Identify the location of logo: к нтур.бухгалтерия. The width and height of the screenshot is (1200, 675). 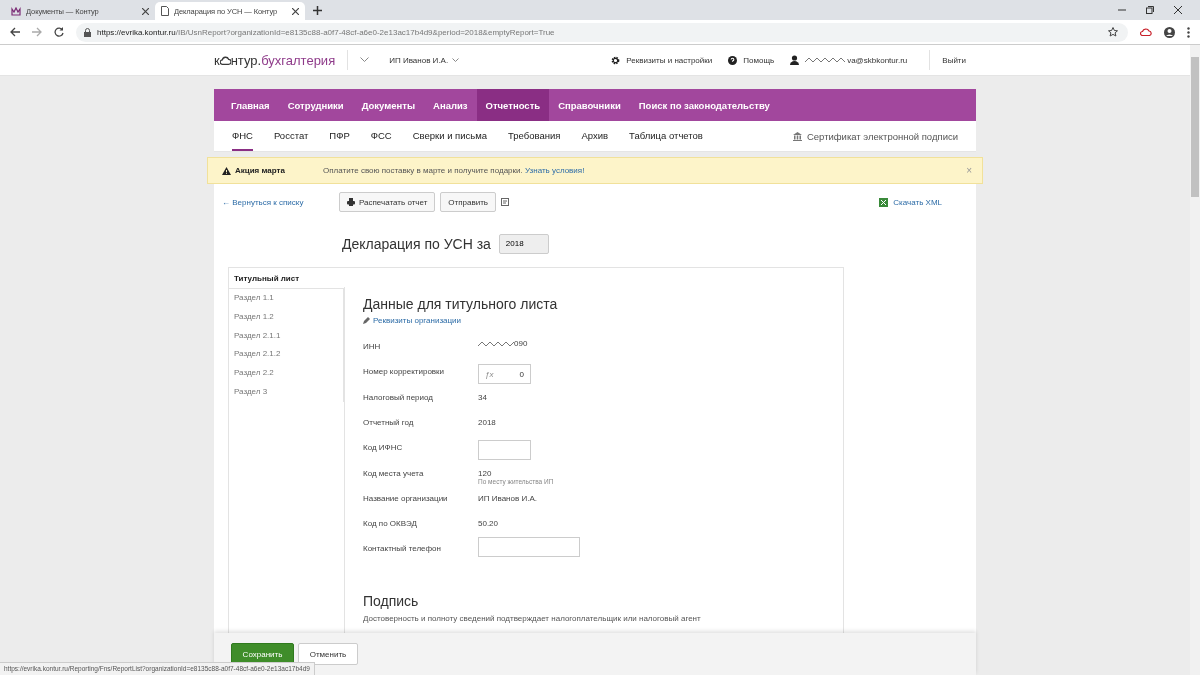
(275, 60).